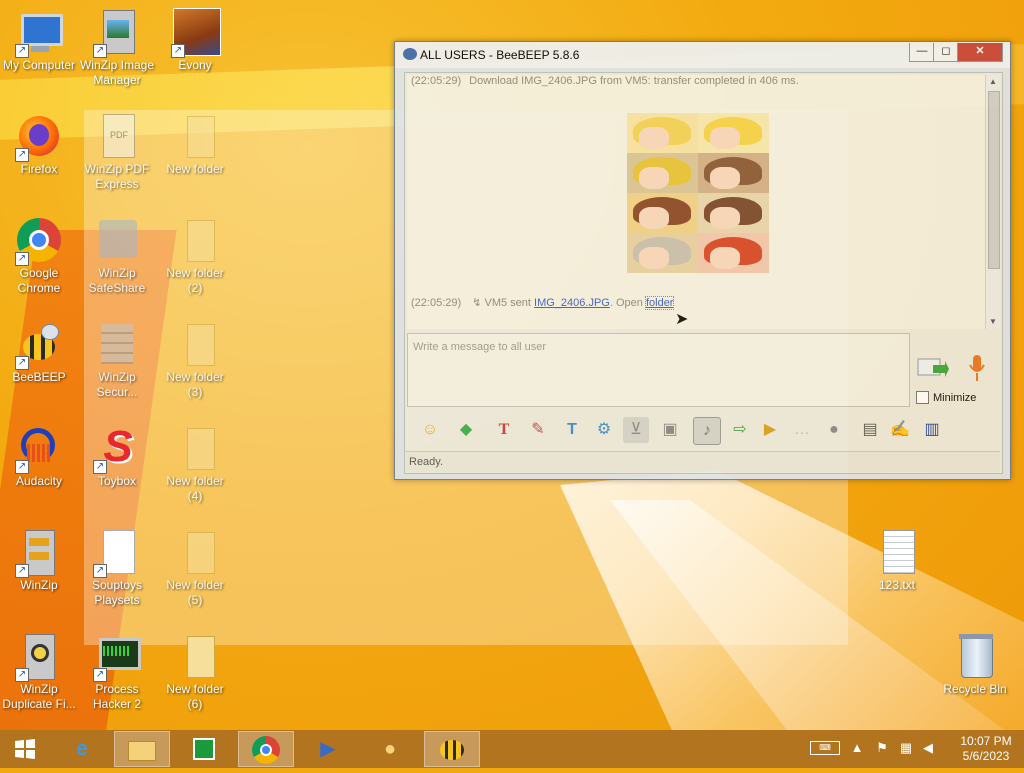 The height and width of the screenshot is (773, 1024). I want to click on text-color-icon: T, so click(572, 430).